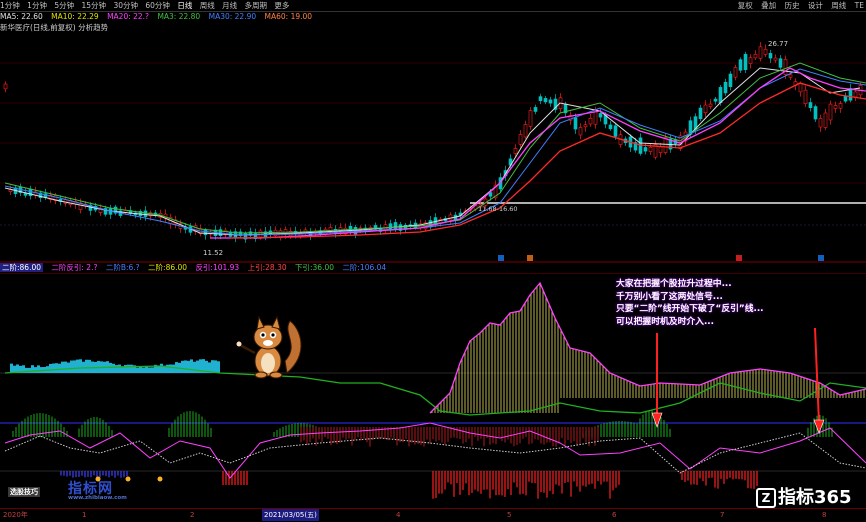  Describe the element at coordinates (435, 453) in the screenshot. I see `white-dotted-lower` at that location.